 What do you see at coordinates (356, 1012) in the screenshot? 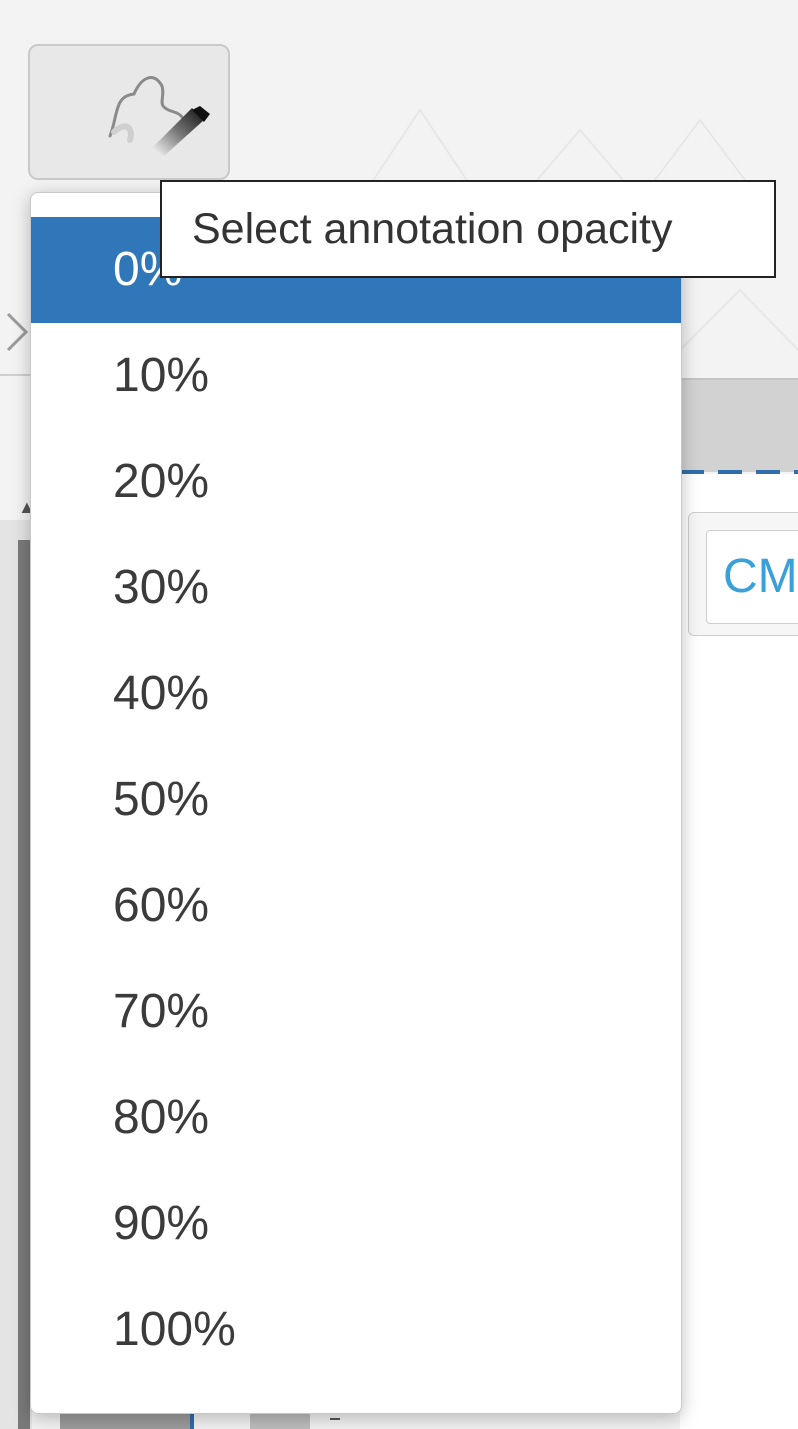
I see `opacity-option-70: 70%` at bounding box center [356, 1012].